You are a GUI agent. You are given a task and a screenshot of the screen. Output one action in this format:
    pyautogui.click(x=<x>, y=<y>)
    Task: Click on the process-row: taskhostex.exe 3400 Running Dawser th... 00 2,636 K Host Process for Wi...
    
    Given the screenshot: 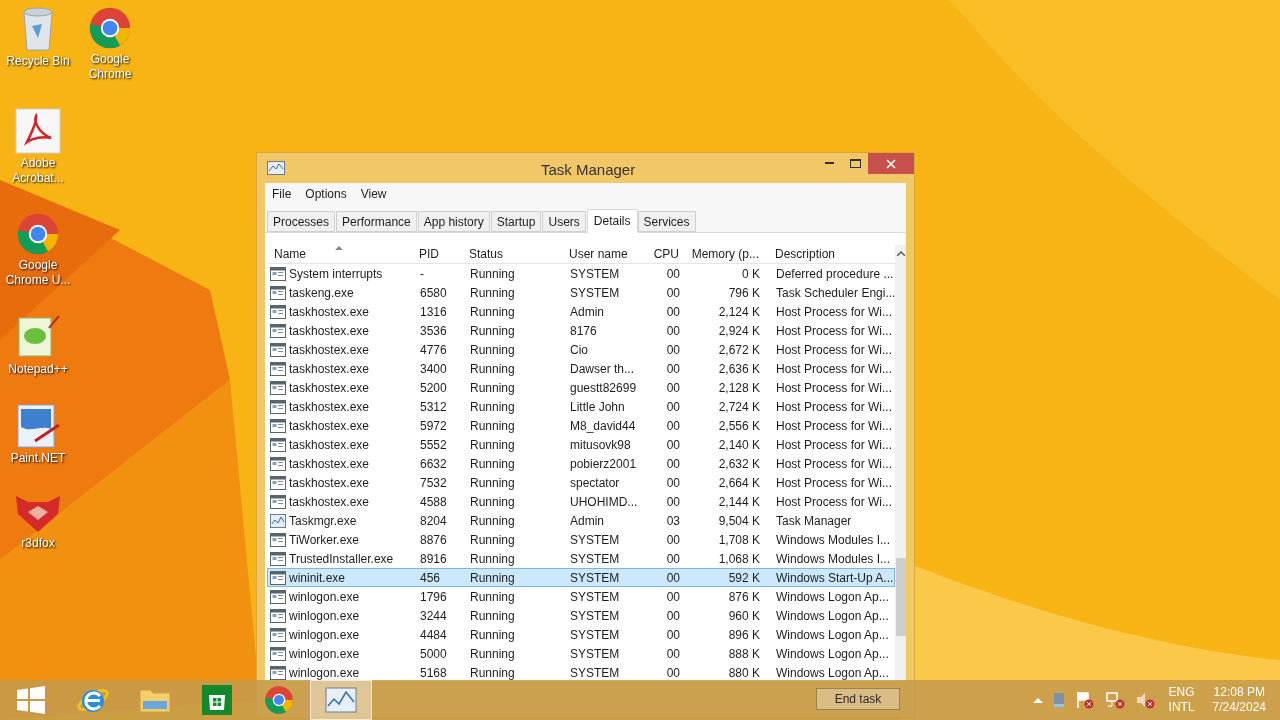 What is the action you would take?
    pyautogui.click(x=581, y=368)
    